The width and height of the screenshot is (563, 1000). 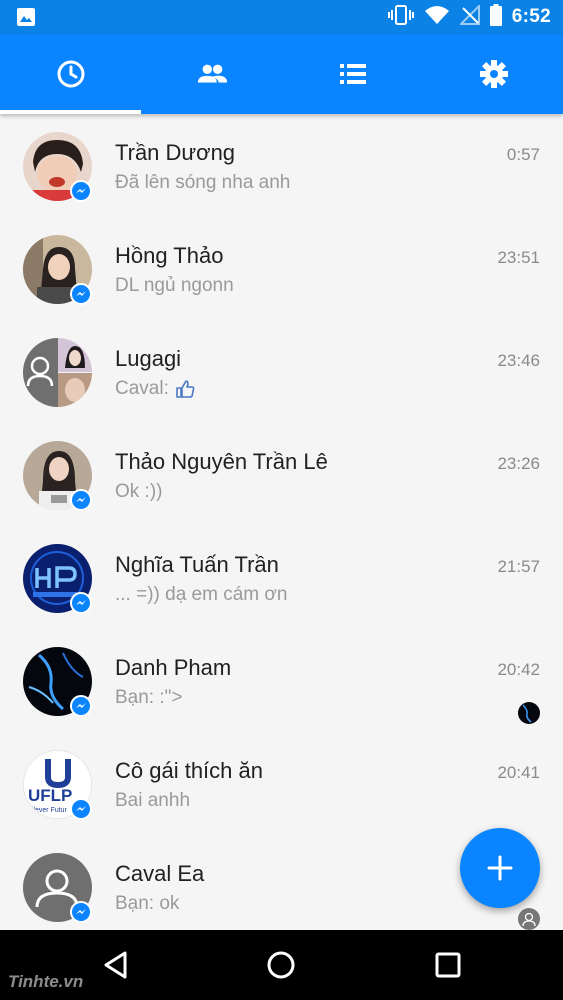 I want to click on conversation-row: Trần Dương Đã lên sóng nha anh 0:57, so click(x=281, y=165).